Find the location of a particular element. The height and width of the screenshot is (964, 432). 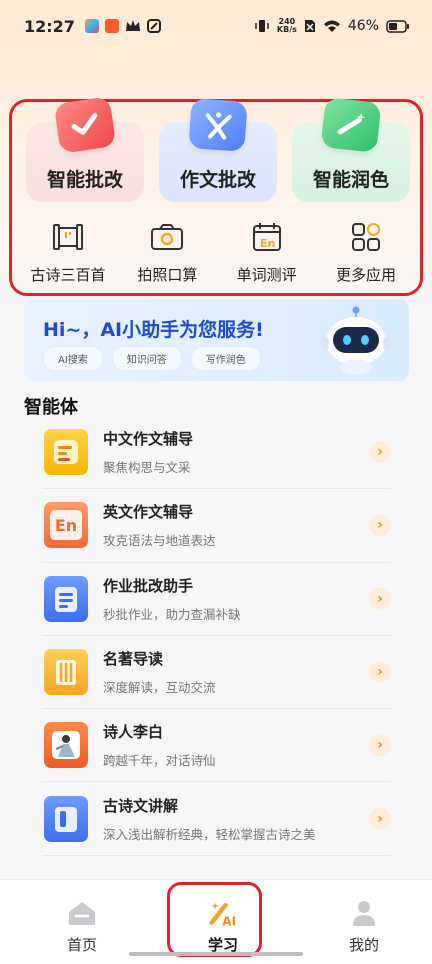

tool-row: 古诗三百首 拍照口算 En 单词测评 更多应用 is located at coordinates (216, 253).